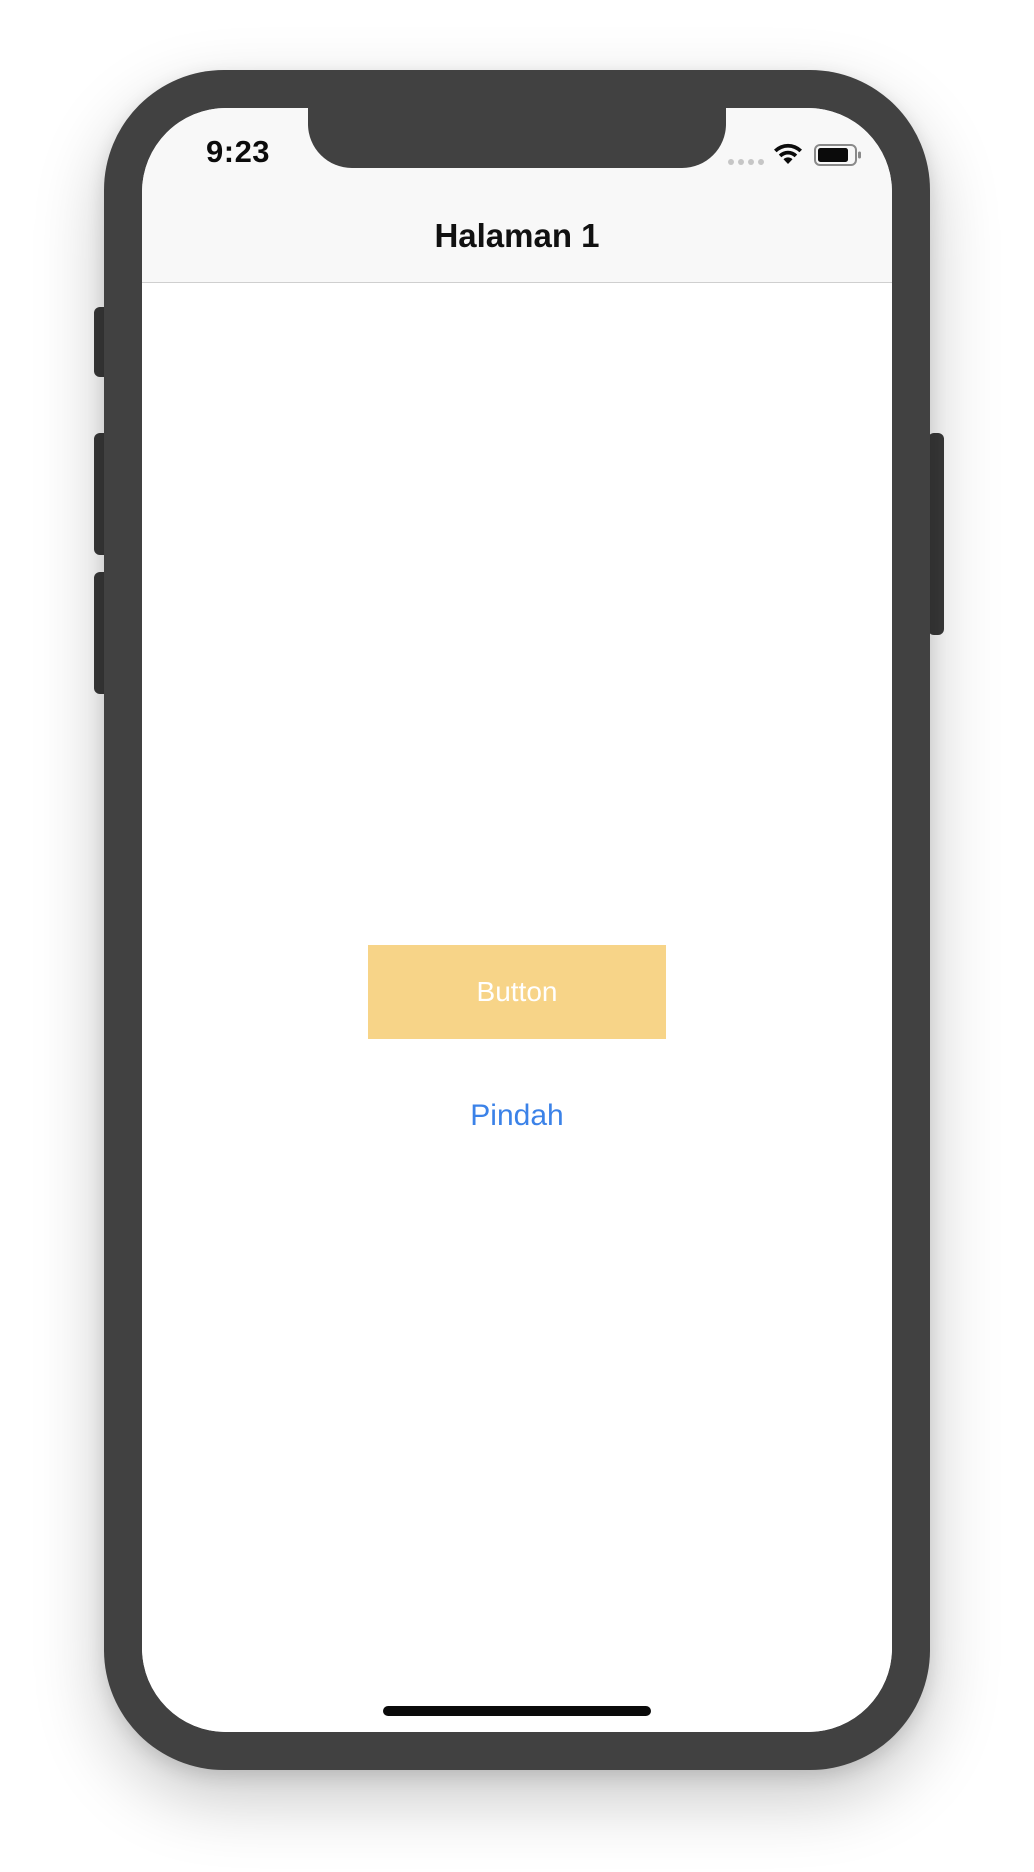 Image resolution: width=1034 pixels, height=1872 pixels. What do you see at coordinates (517, 1711) in the screenshot?
I see `home-indicator` at bounding box center [517, 1711].